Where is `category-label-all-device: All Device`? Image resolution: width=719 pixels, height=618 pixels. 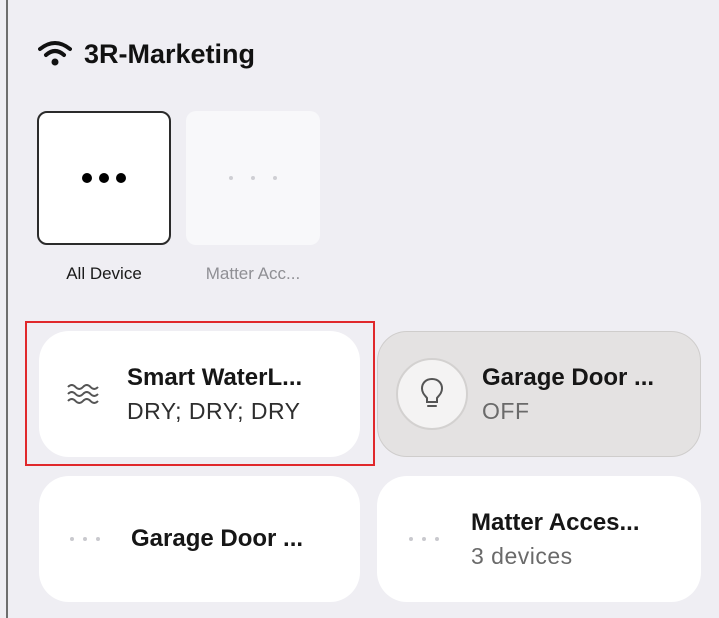 category-label-all-device: All Device is located at coordinates (104, 273).